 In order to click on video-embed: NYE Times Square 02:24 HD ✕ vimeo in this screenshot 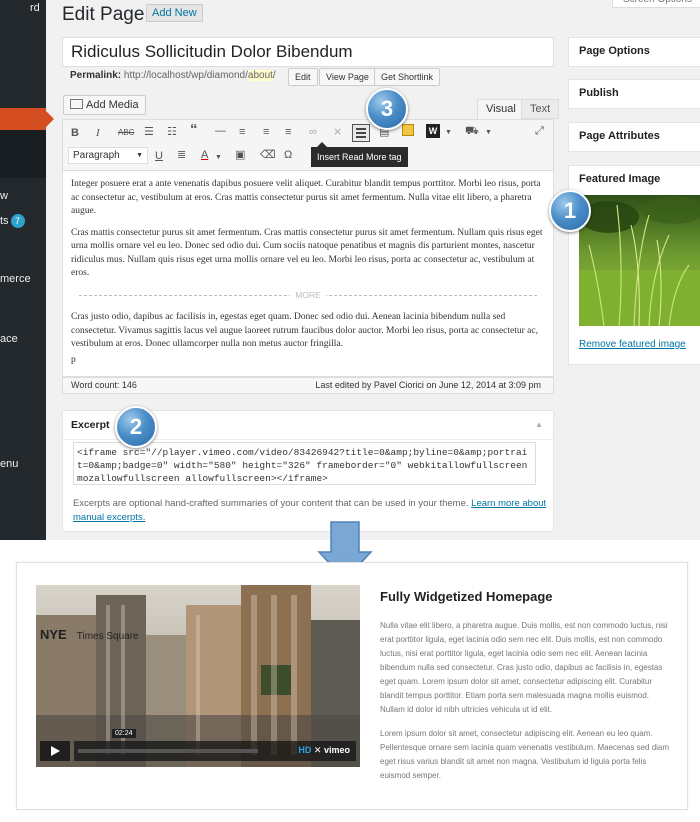, I will do `click(198, 676)`.